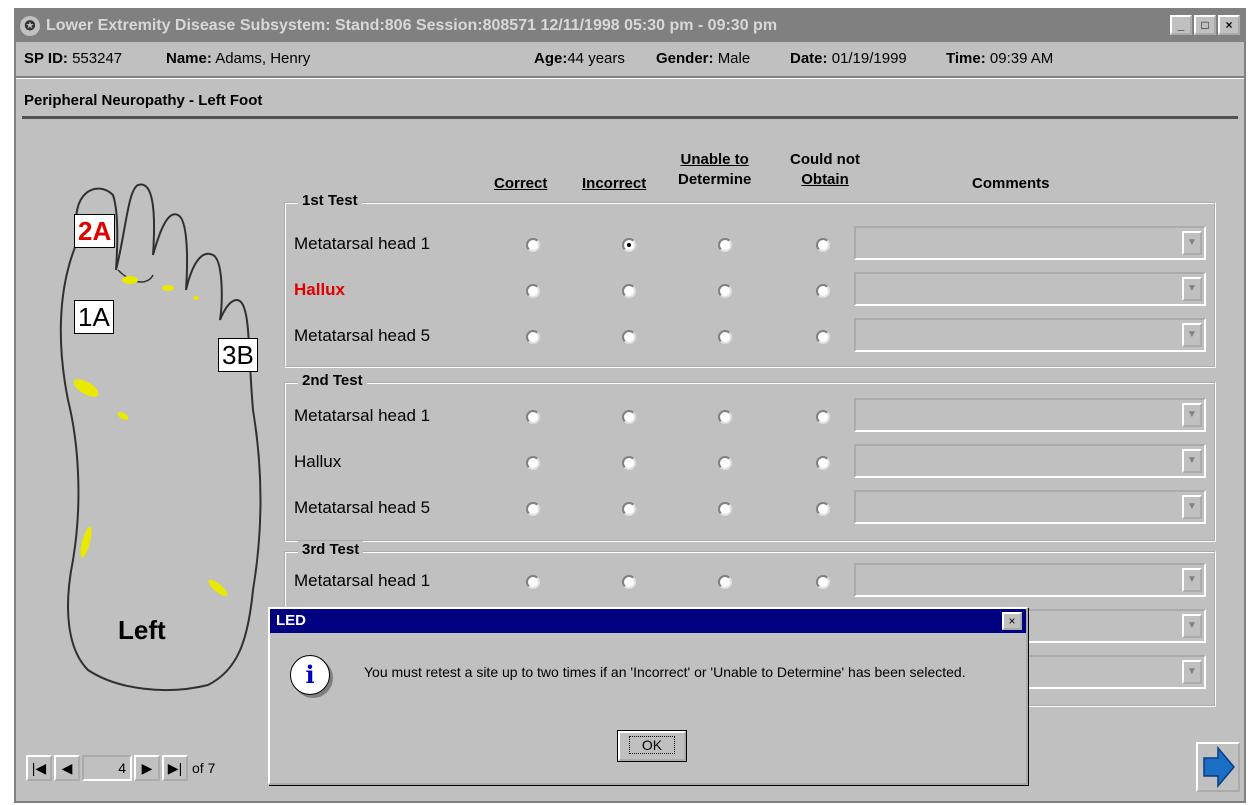 Image resolution: width=1250 pixels, height=805 pixels. What do you see at coordinates (163, 435) in the screenshot?
I see `foot-diagram: 2A 1A 3B Left` at bounding box center [163, 435].